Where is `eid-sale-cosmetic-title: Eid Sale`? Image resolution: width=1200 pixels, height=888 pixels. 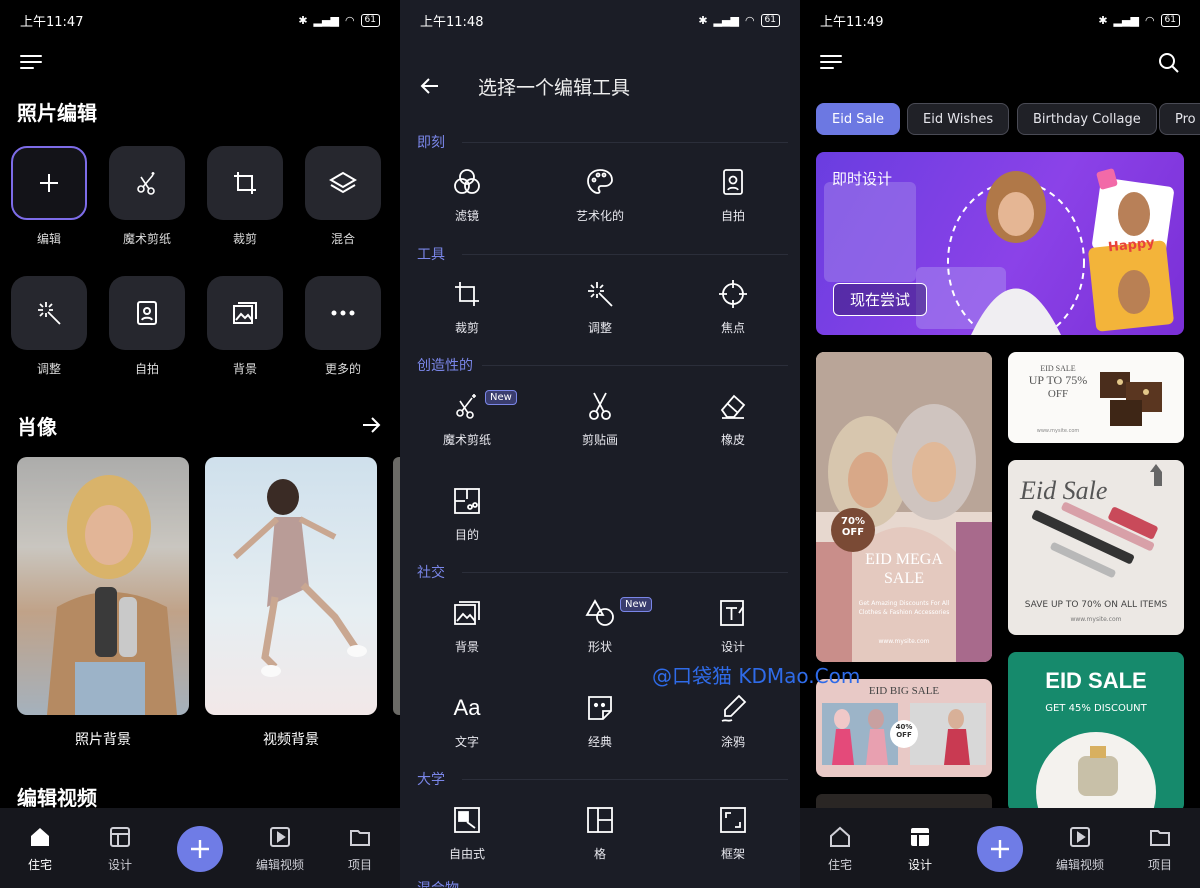
eid-sale-cosmetic-title: Eid Sale is located at coordinates (1064, 490).